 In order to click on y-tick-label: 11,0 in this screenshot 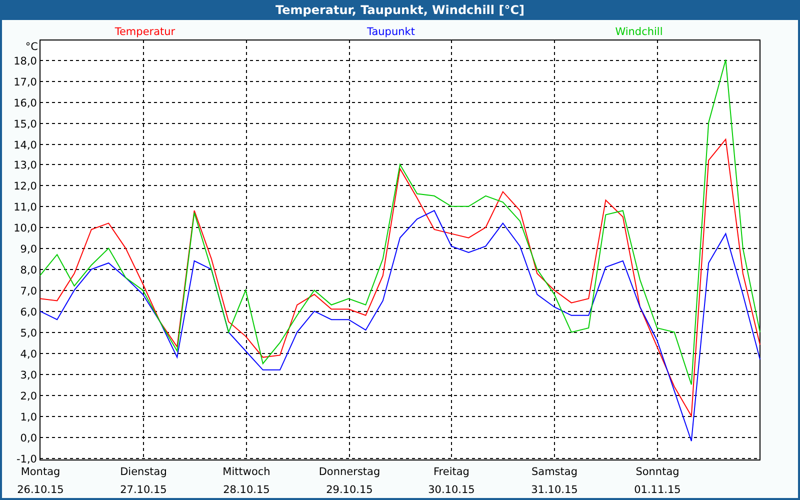, I will do `click(25, 208)`.